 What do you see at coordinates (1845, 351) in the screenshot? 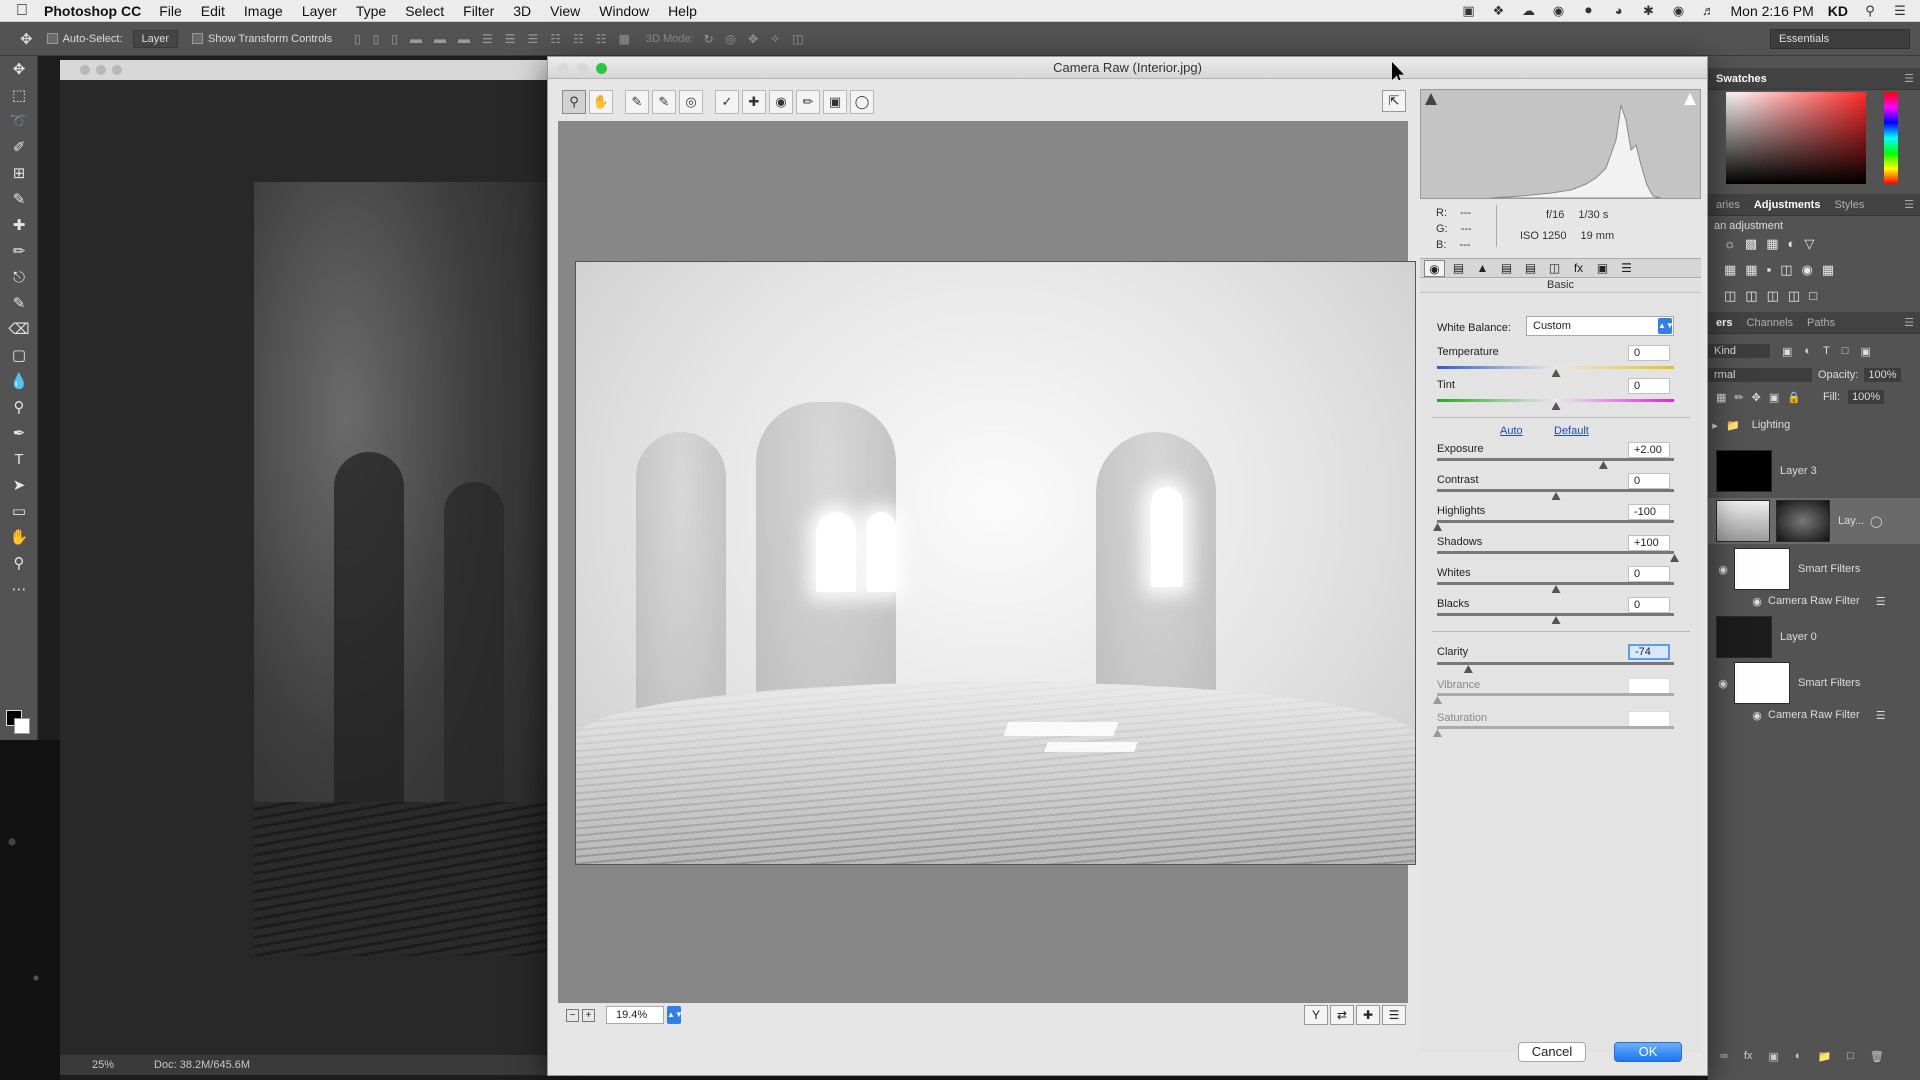
I see `filter-shape-icon: □` at bounding box center [1845, 351].